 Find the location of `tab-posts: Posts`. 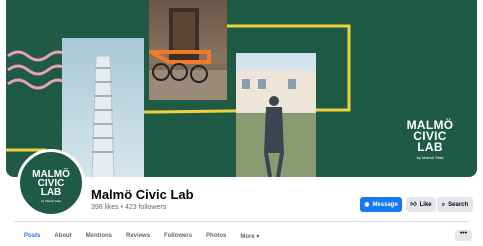

tab-posts: Posts is located at coordinates (32, 236).